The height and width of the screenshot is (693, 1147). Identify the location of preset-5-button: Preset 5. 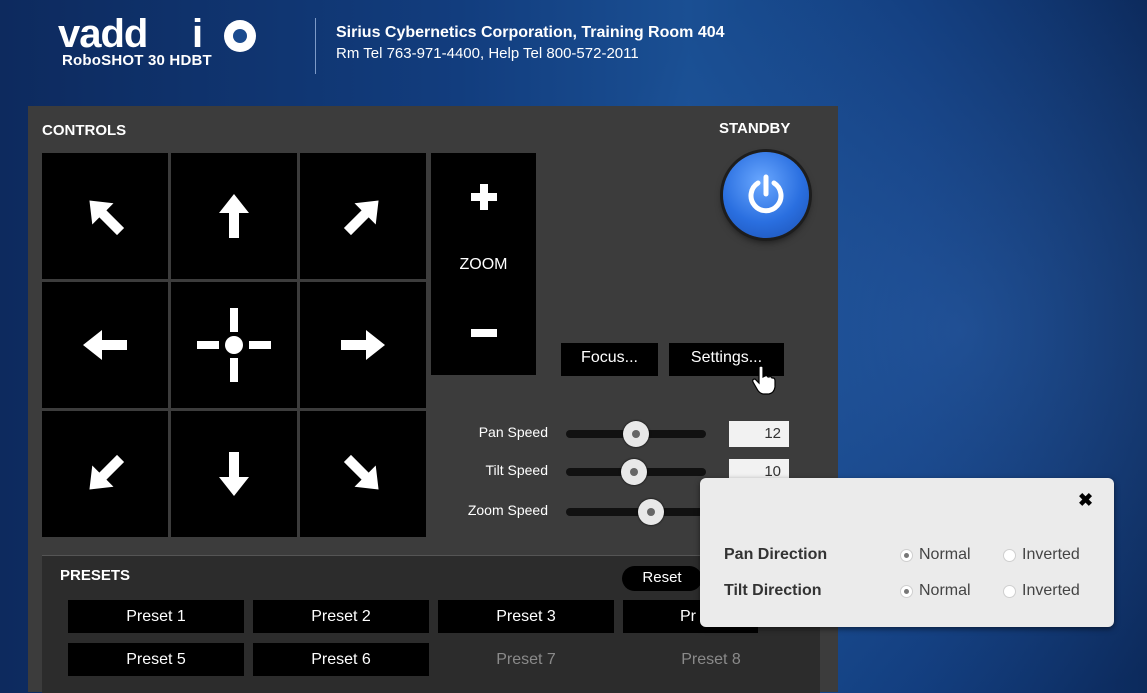
(156, 659).